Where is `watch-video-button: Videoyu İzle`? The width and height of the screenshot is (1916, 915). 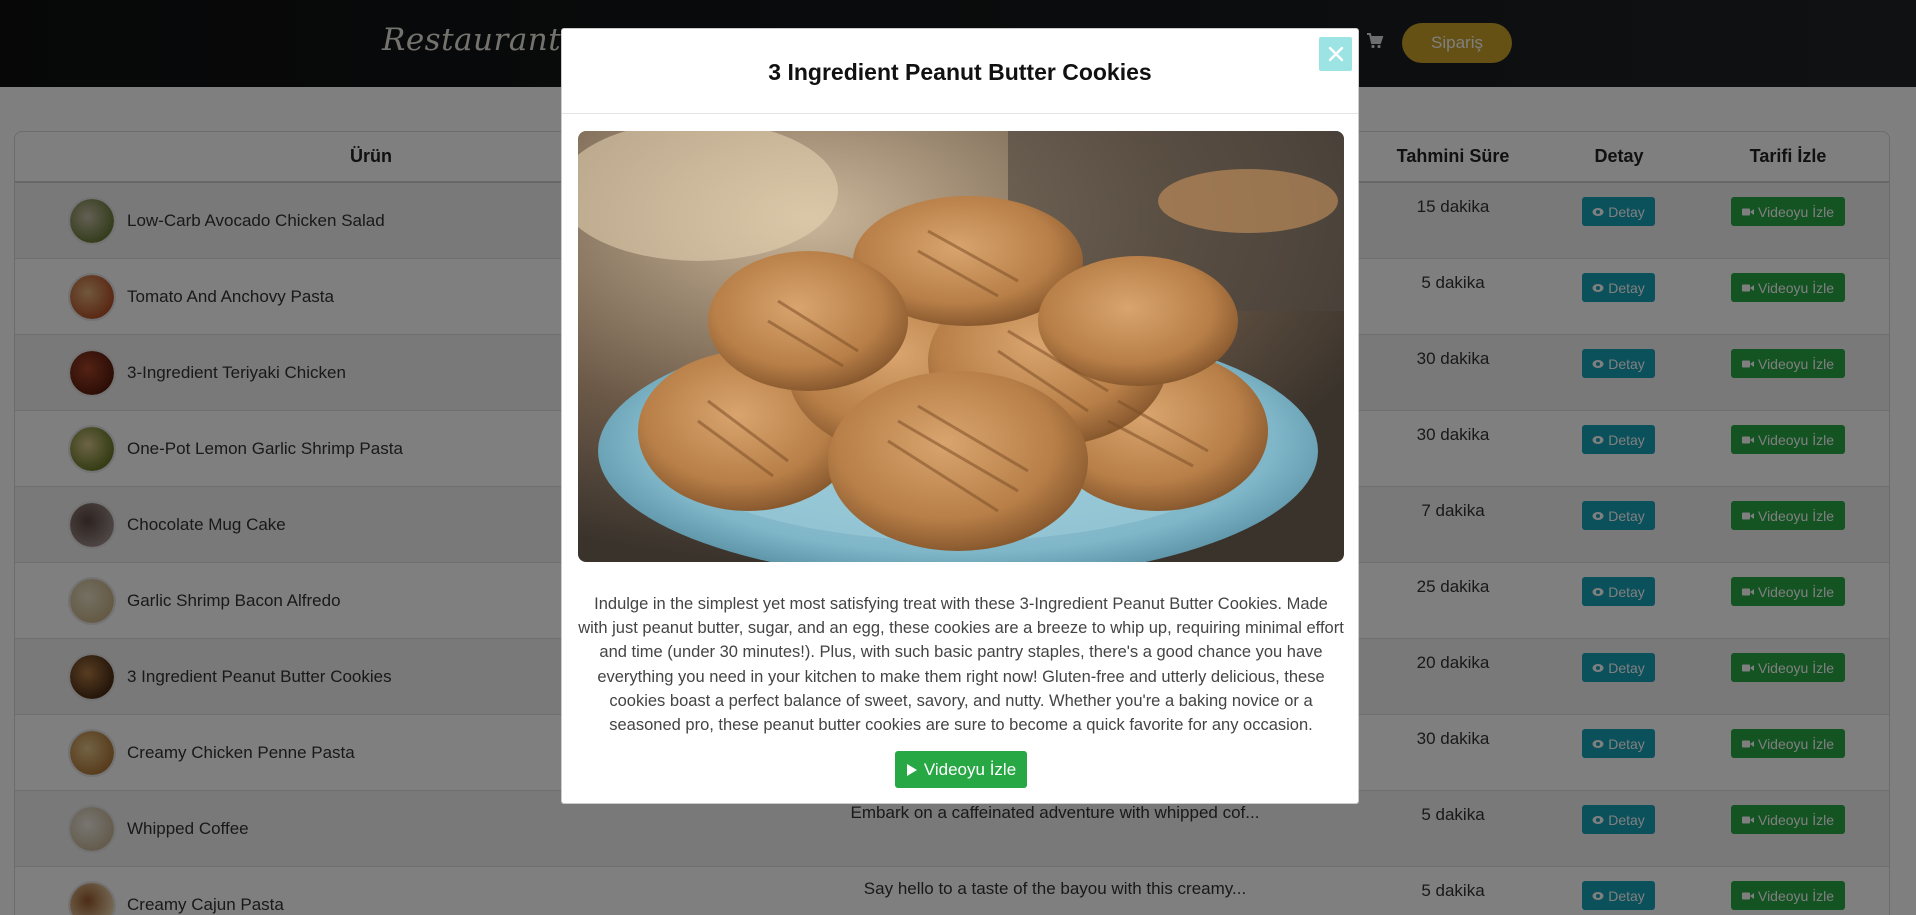
watch-video-button: Videoyu İzle is located at coordinates (961, 769).